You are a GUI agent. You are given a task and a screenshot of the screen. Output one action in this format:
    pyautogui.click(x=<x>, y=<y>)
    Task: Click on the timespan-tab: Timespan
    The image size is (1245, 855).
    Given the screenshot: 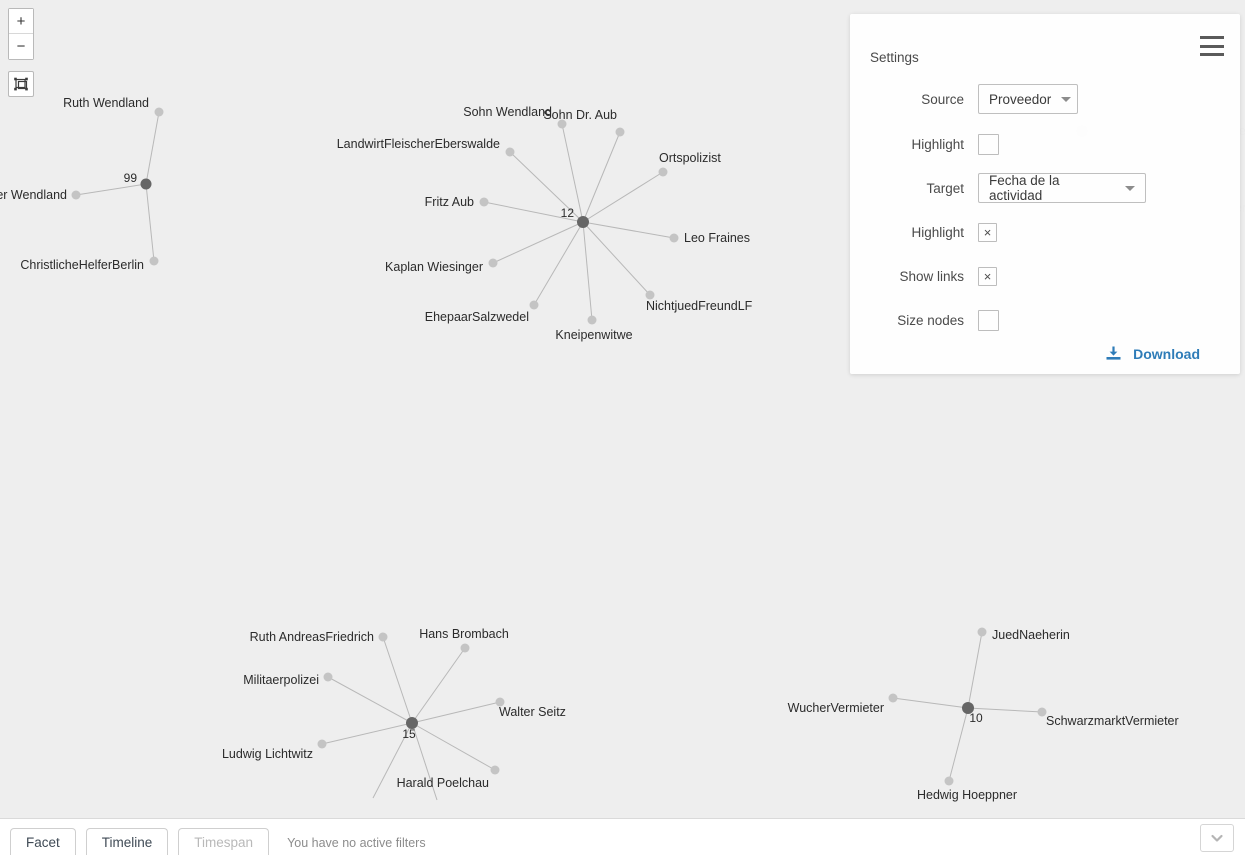 What is the action you would take?
    pyautogui.click(x=224, y=841)
    